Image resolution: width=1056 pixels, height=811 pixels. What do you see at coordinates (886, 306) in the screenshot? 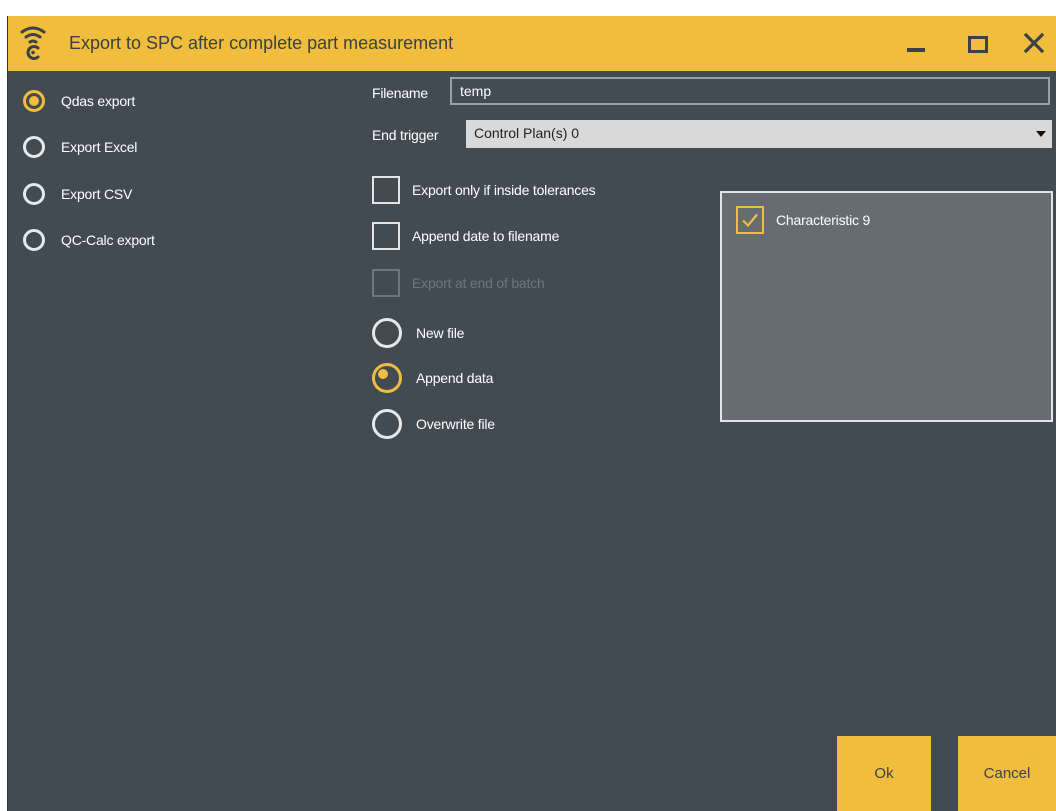
I see `characteristics-list: Characteristic 9` at bounding box center [886, 306].